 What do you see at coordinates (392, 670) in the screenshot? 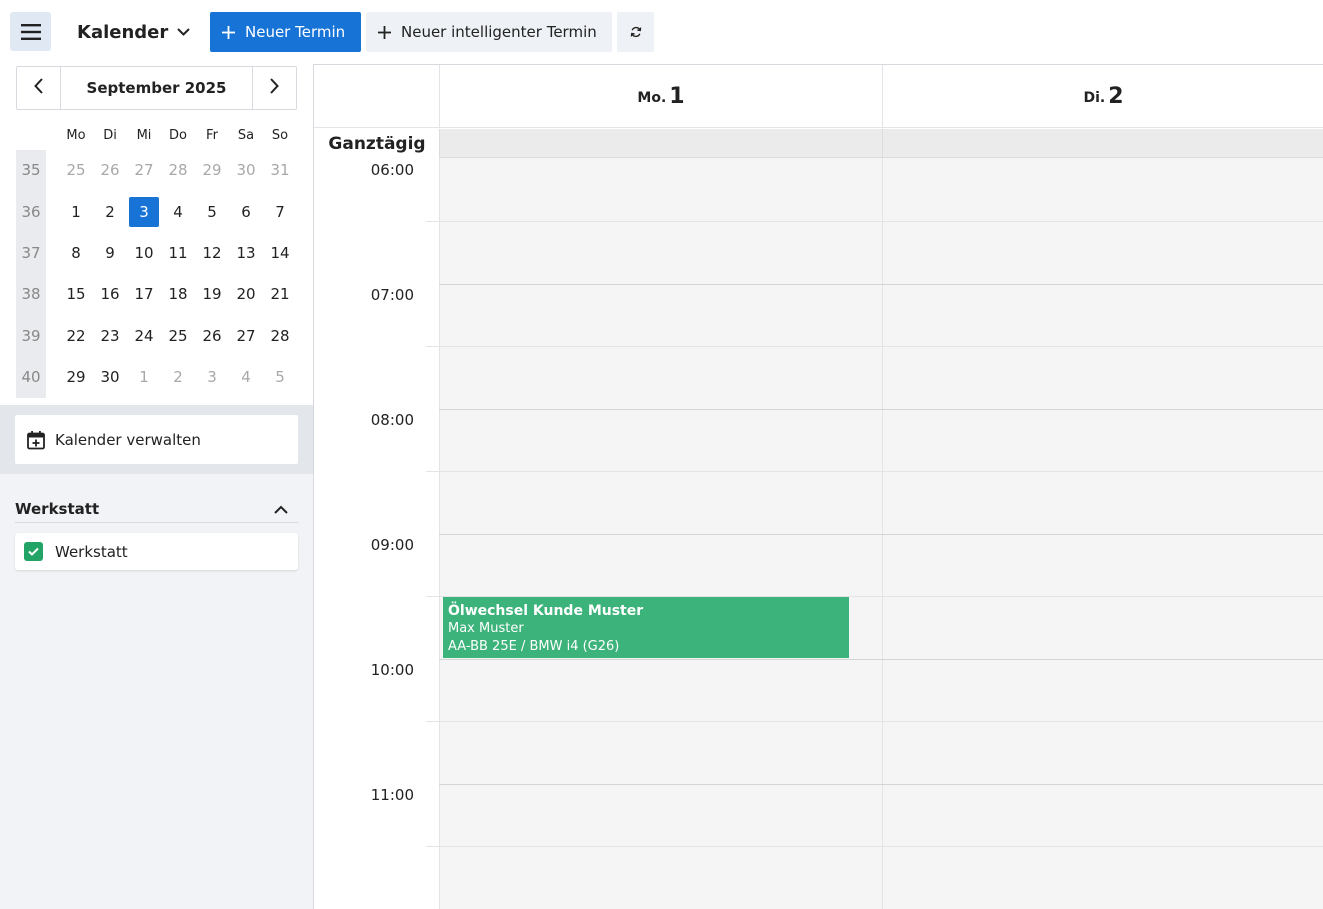
I see `time-label: 10:00` at bounding box center [392, 670].